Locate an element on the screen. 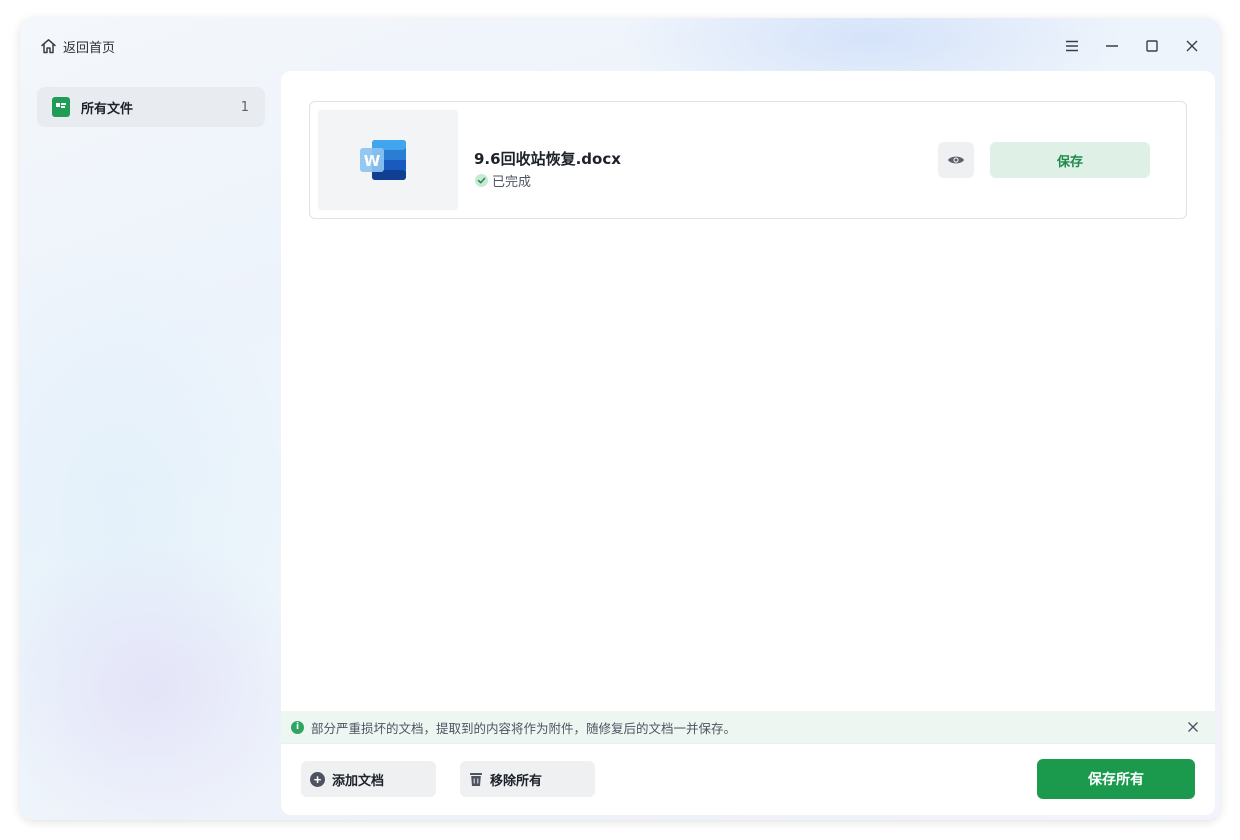 This screenshot has width=1240, height=840. close-button is located at coordinates (1192, 46).